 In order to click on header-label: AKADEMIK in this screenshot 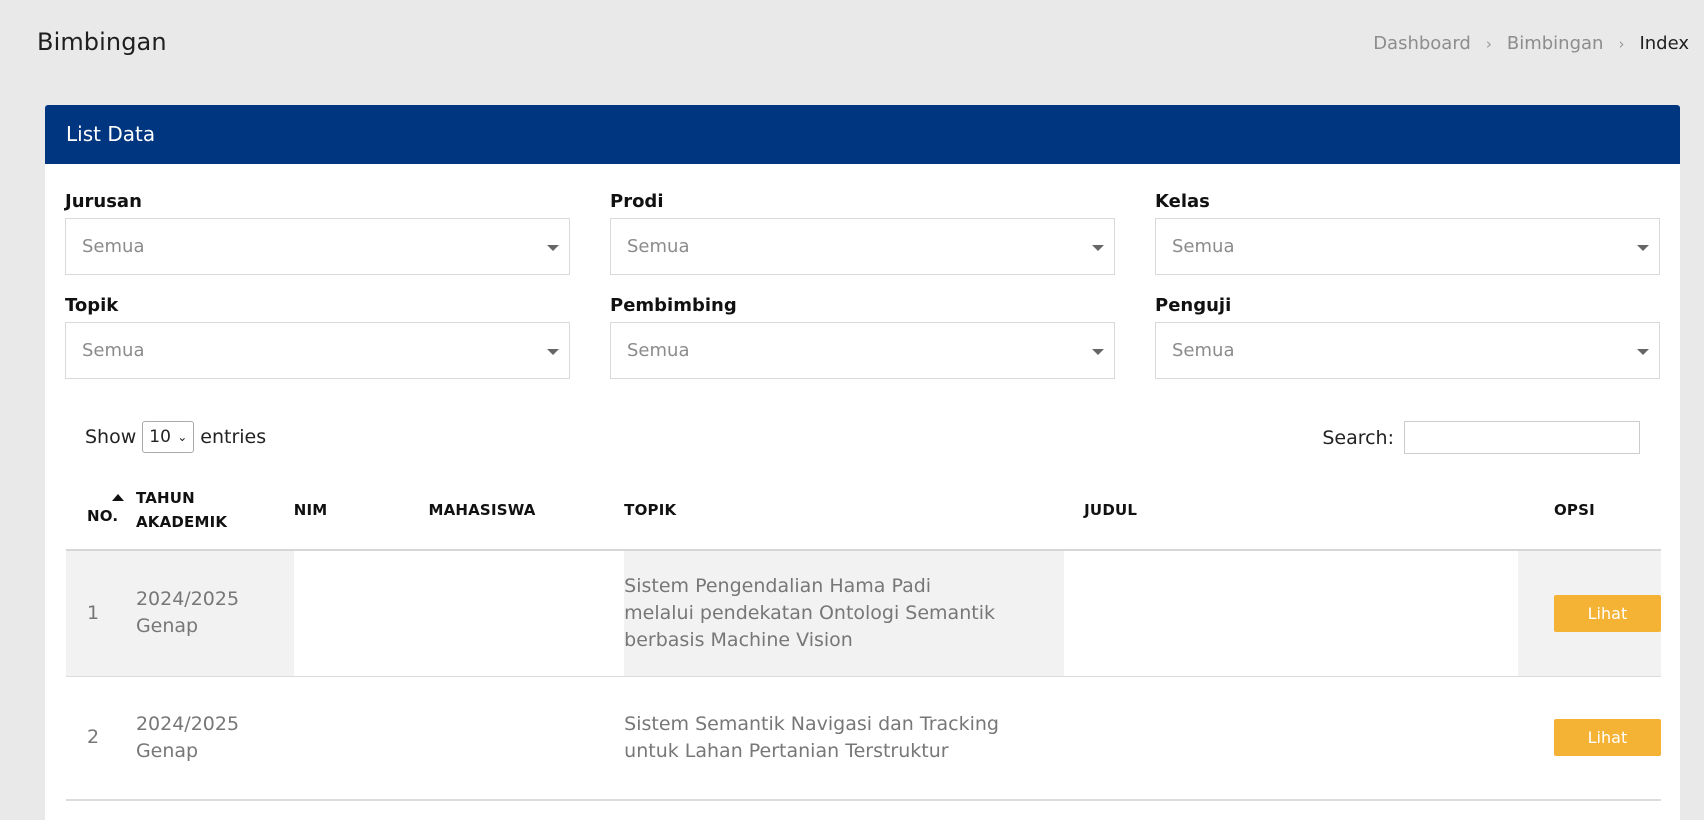, I will do `click(181, 521)`.